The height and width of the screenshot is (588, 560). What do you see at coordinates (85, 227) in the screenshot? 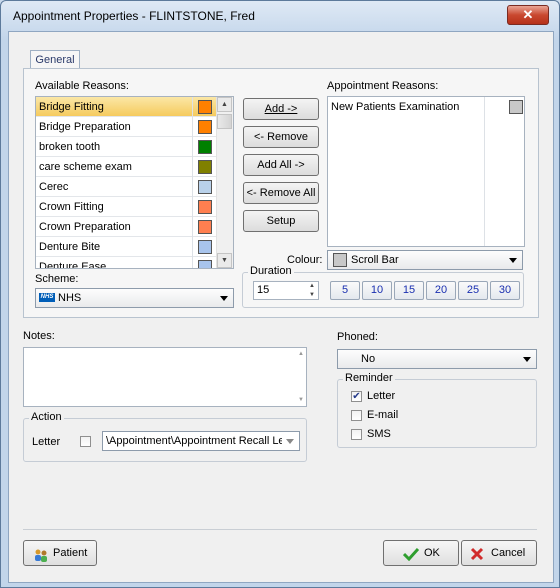
I see `list-item-label: Crown Preparation` at bounding box center [85, 227].